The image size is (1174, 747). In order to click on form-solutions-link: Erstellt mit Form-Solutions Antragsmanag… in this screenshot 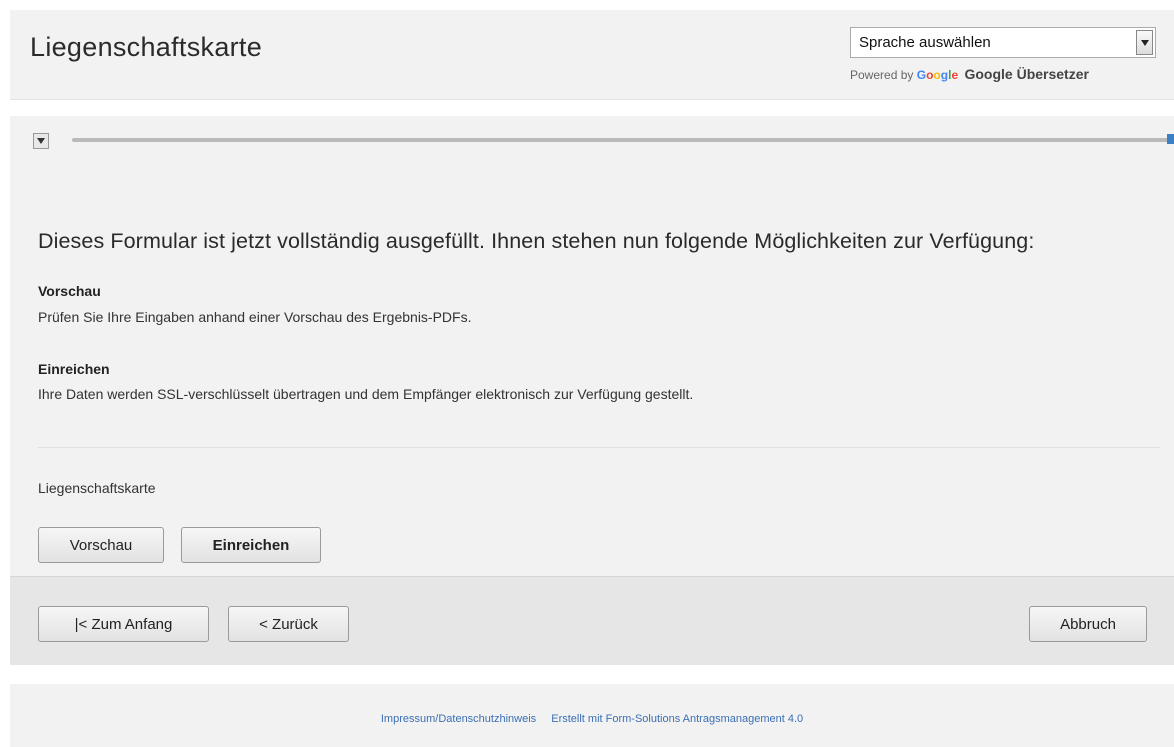, I will do `click(677, 719)`.